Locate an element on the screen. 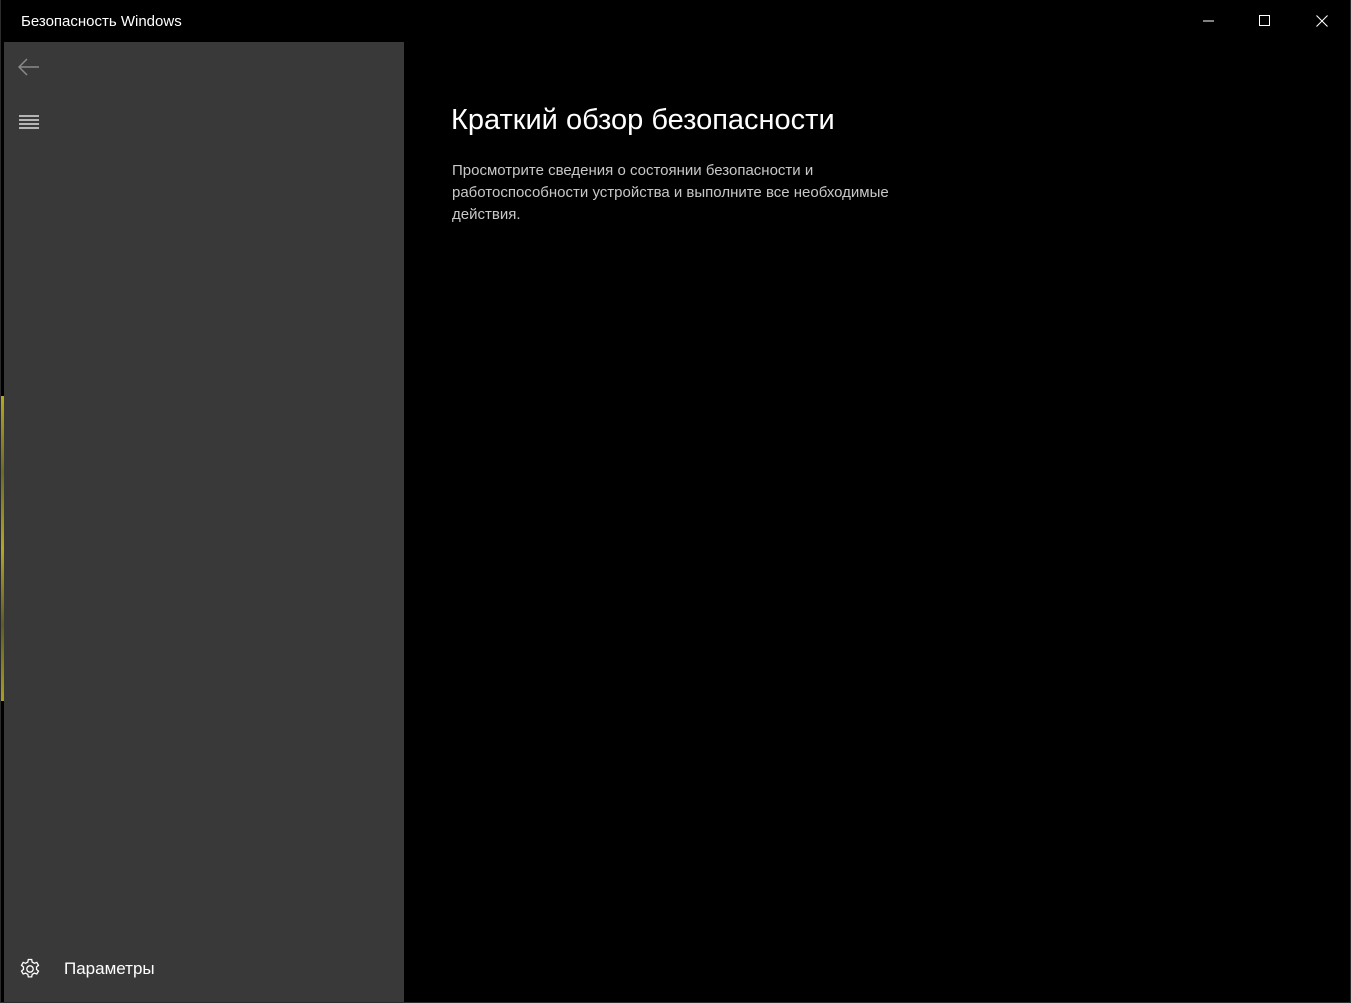  page-title: Краткий обзор безопасности is located at coordinates (643, 120).